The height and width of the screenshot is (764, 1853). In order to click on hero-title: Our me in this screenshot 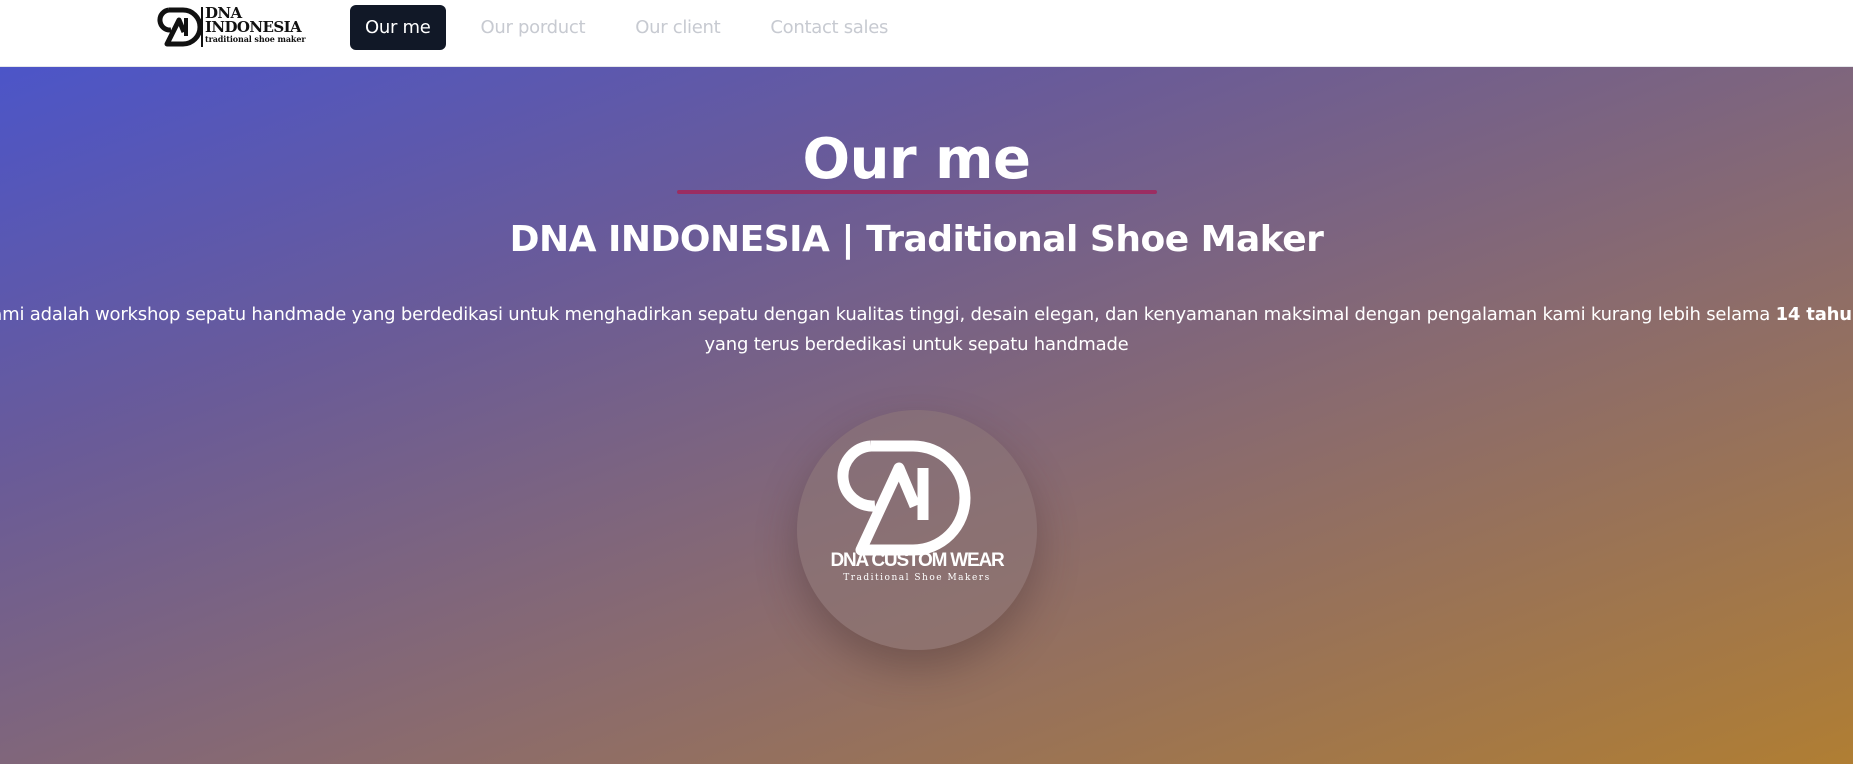, I will do `click(916, 159)`.